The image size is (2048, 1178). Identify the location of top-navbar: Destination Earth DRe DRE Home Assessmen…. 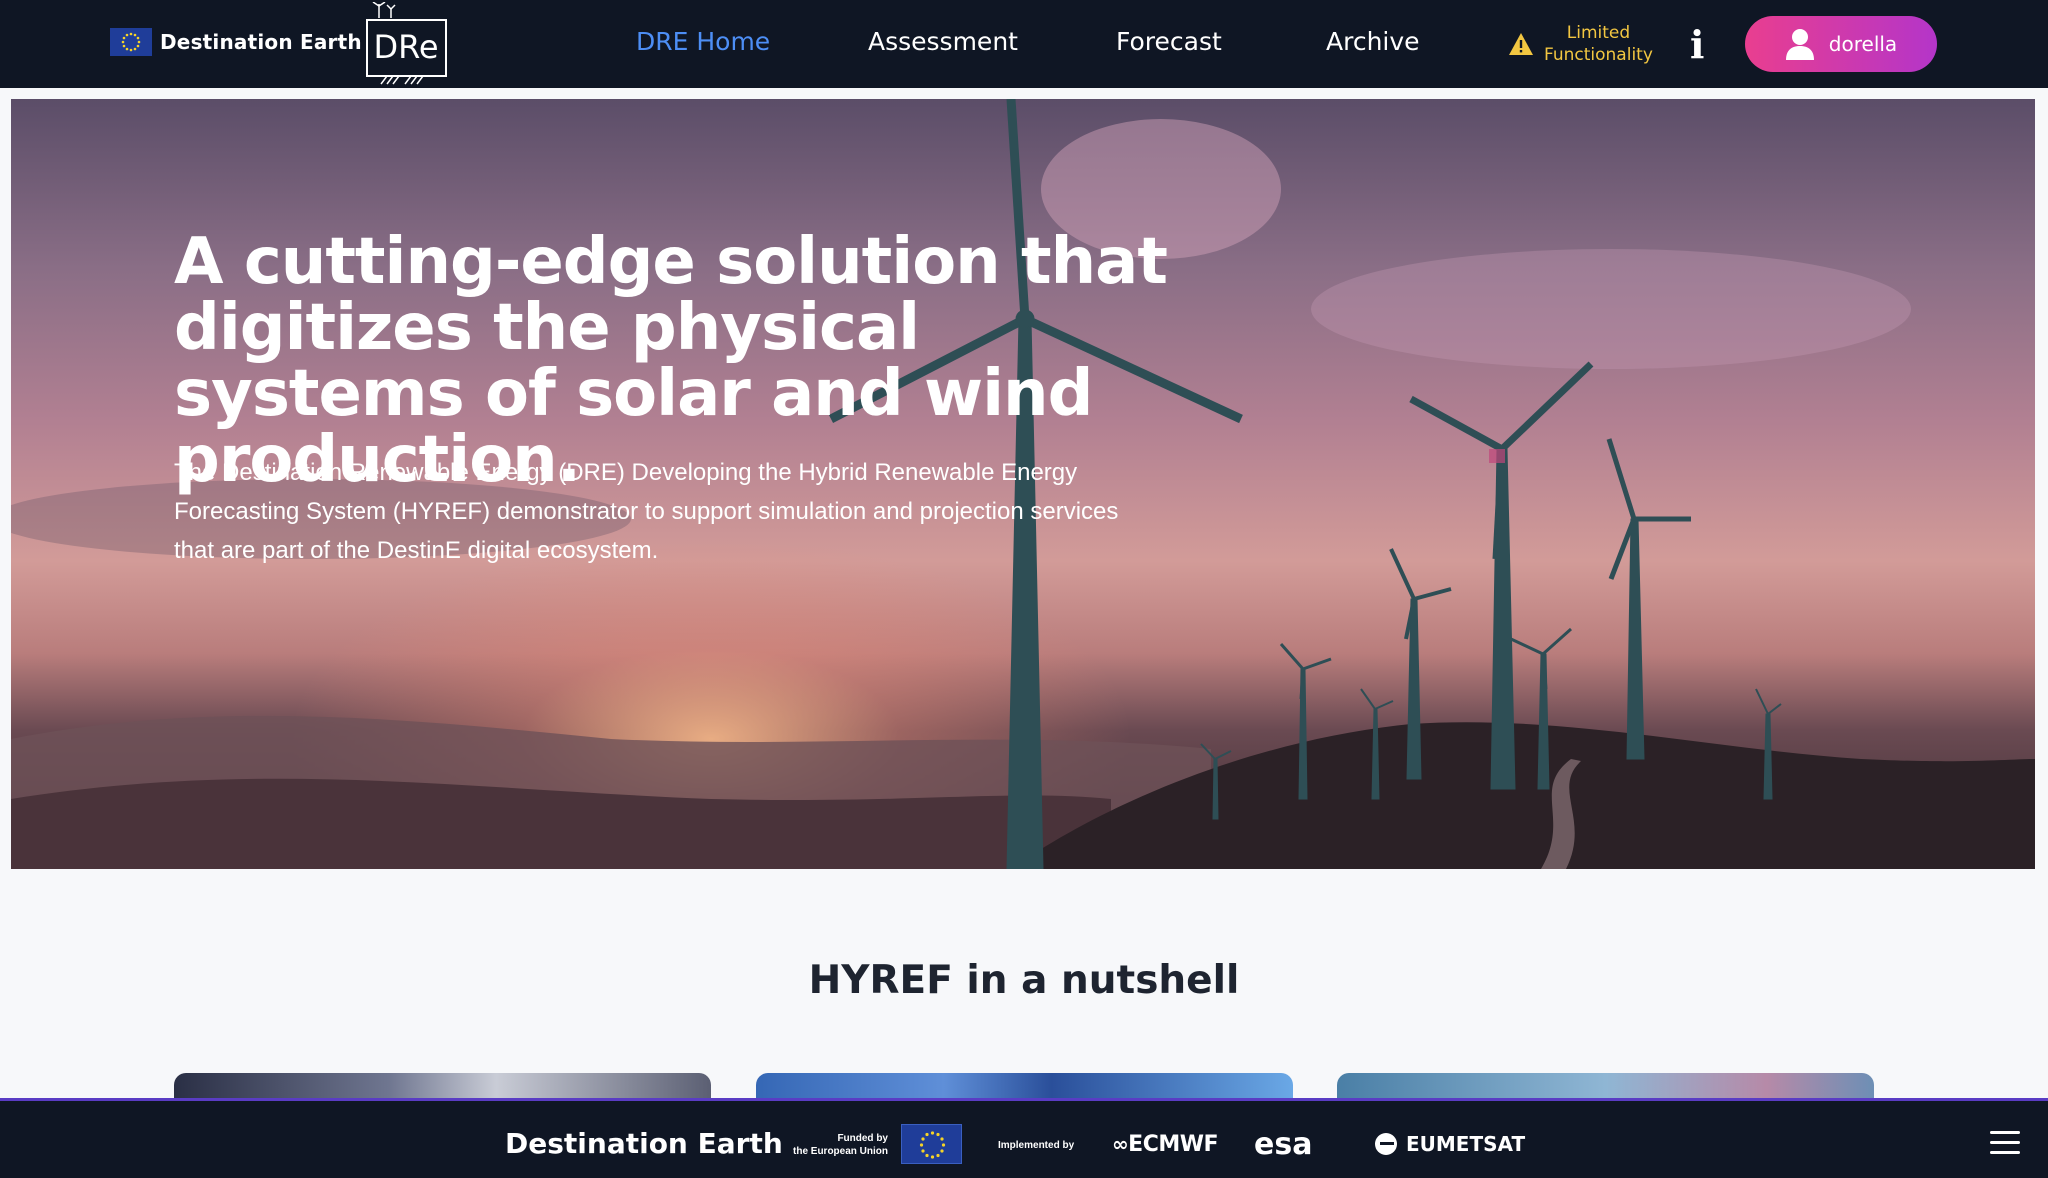
(1024, 44).